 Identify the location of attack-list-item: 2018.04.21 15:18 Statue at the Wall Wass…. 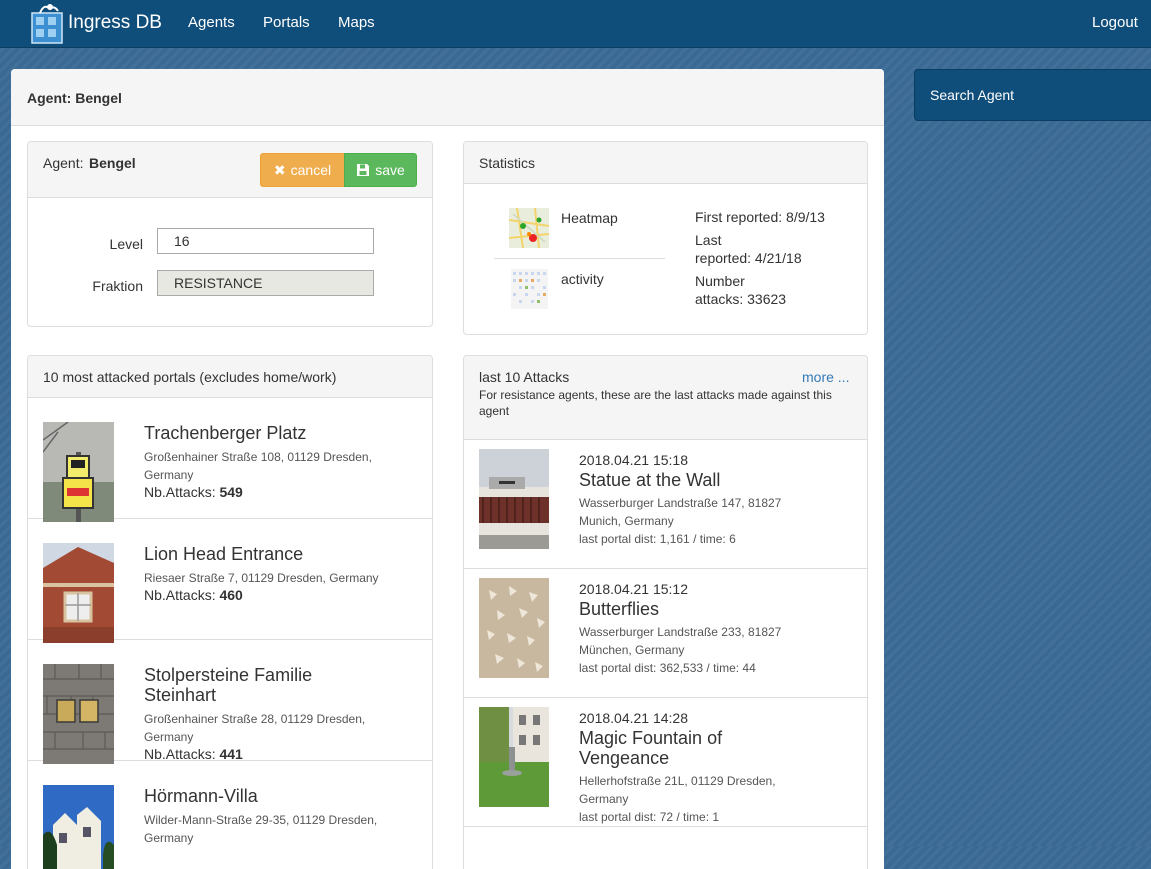
(665, 504).